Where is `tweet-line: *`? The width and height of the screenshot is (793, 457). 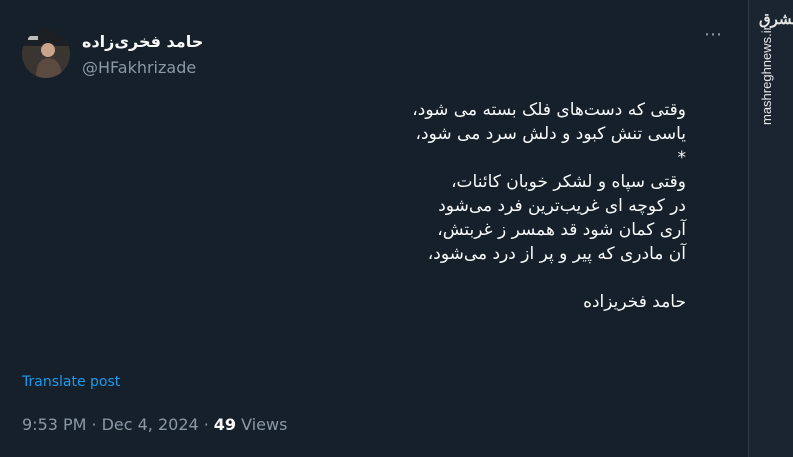
tweet-line: * is located at coordinates (682, 158).